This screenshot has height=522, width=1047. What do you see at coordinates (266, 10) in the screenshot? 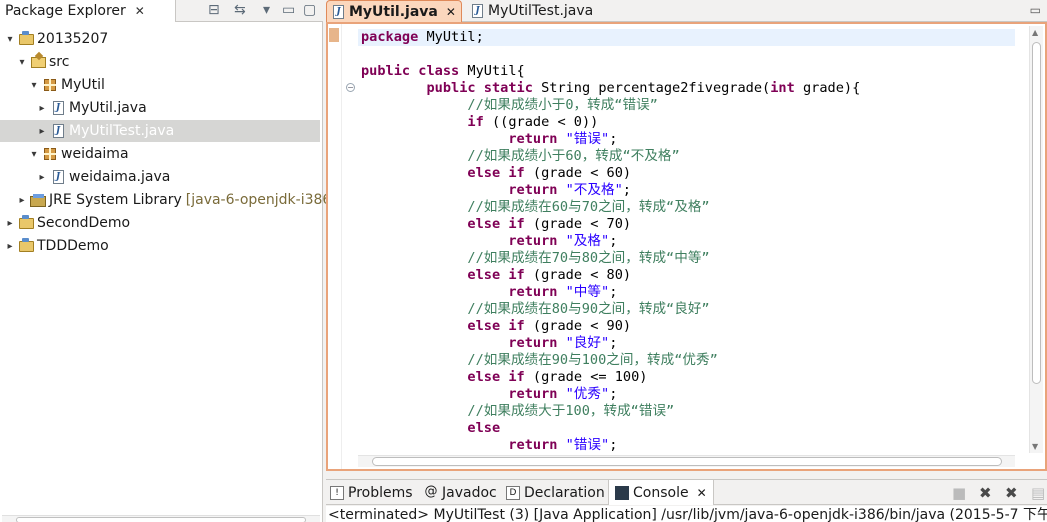
I see `view-menu-icon: ▾` at bounding box center [266, 10].